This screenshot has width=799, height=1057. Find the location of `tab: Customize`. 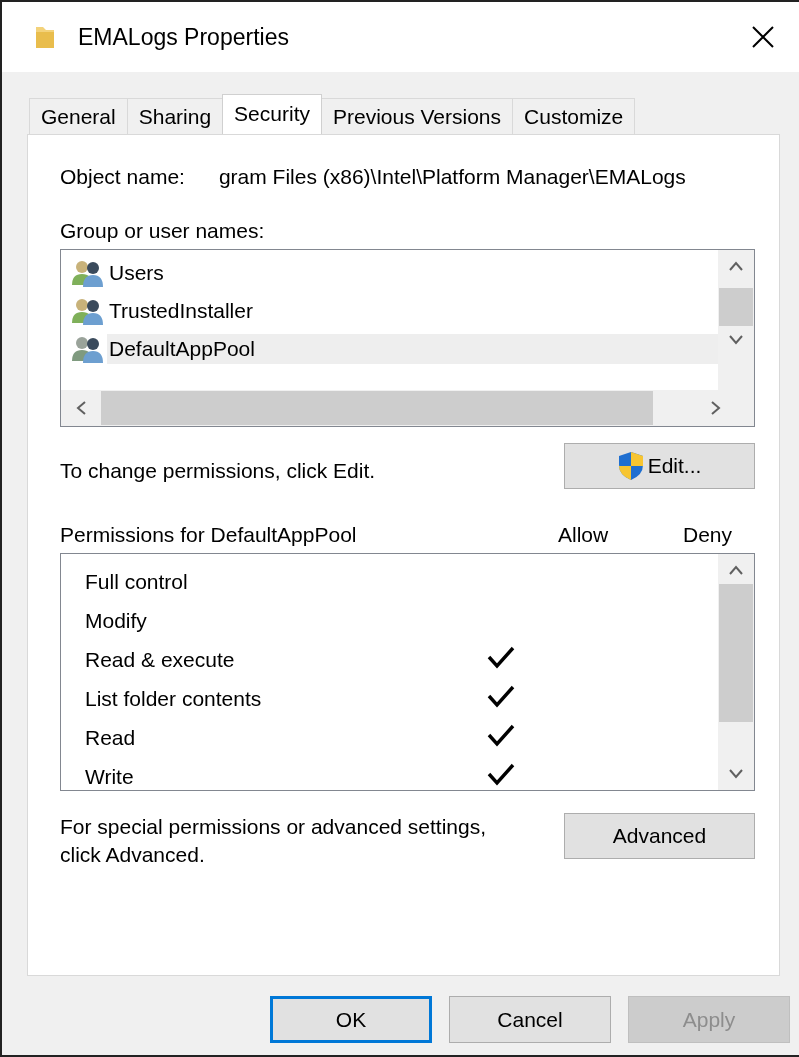

tab: Customize is located at coordinates (574, 116).